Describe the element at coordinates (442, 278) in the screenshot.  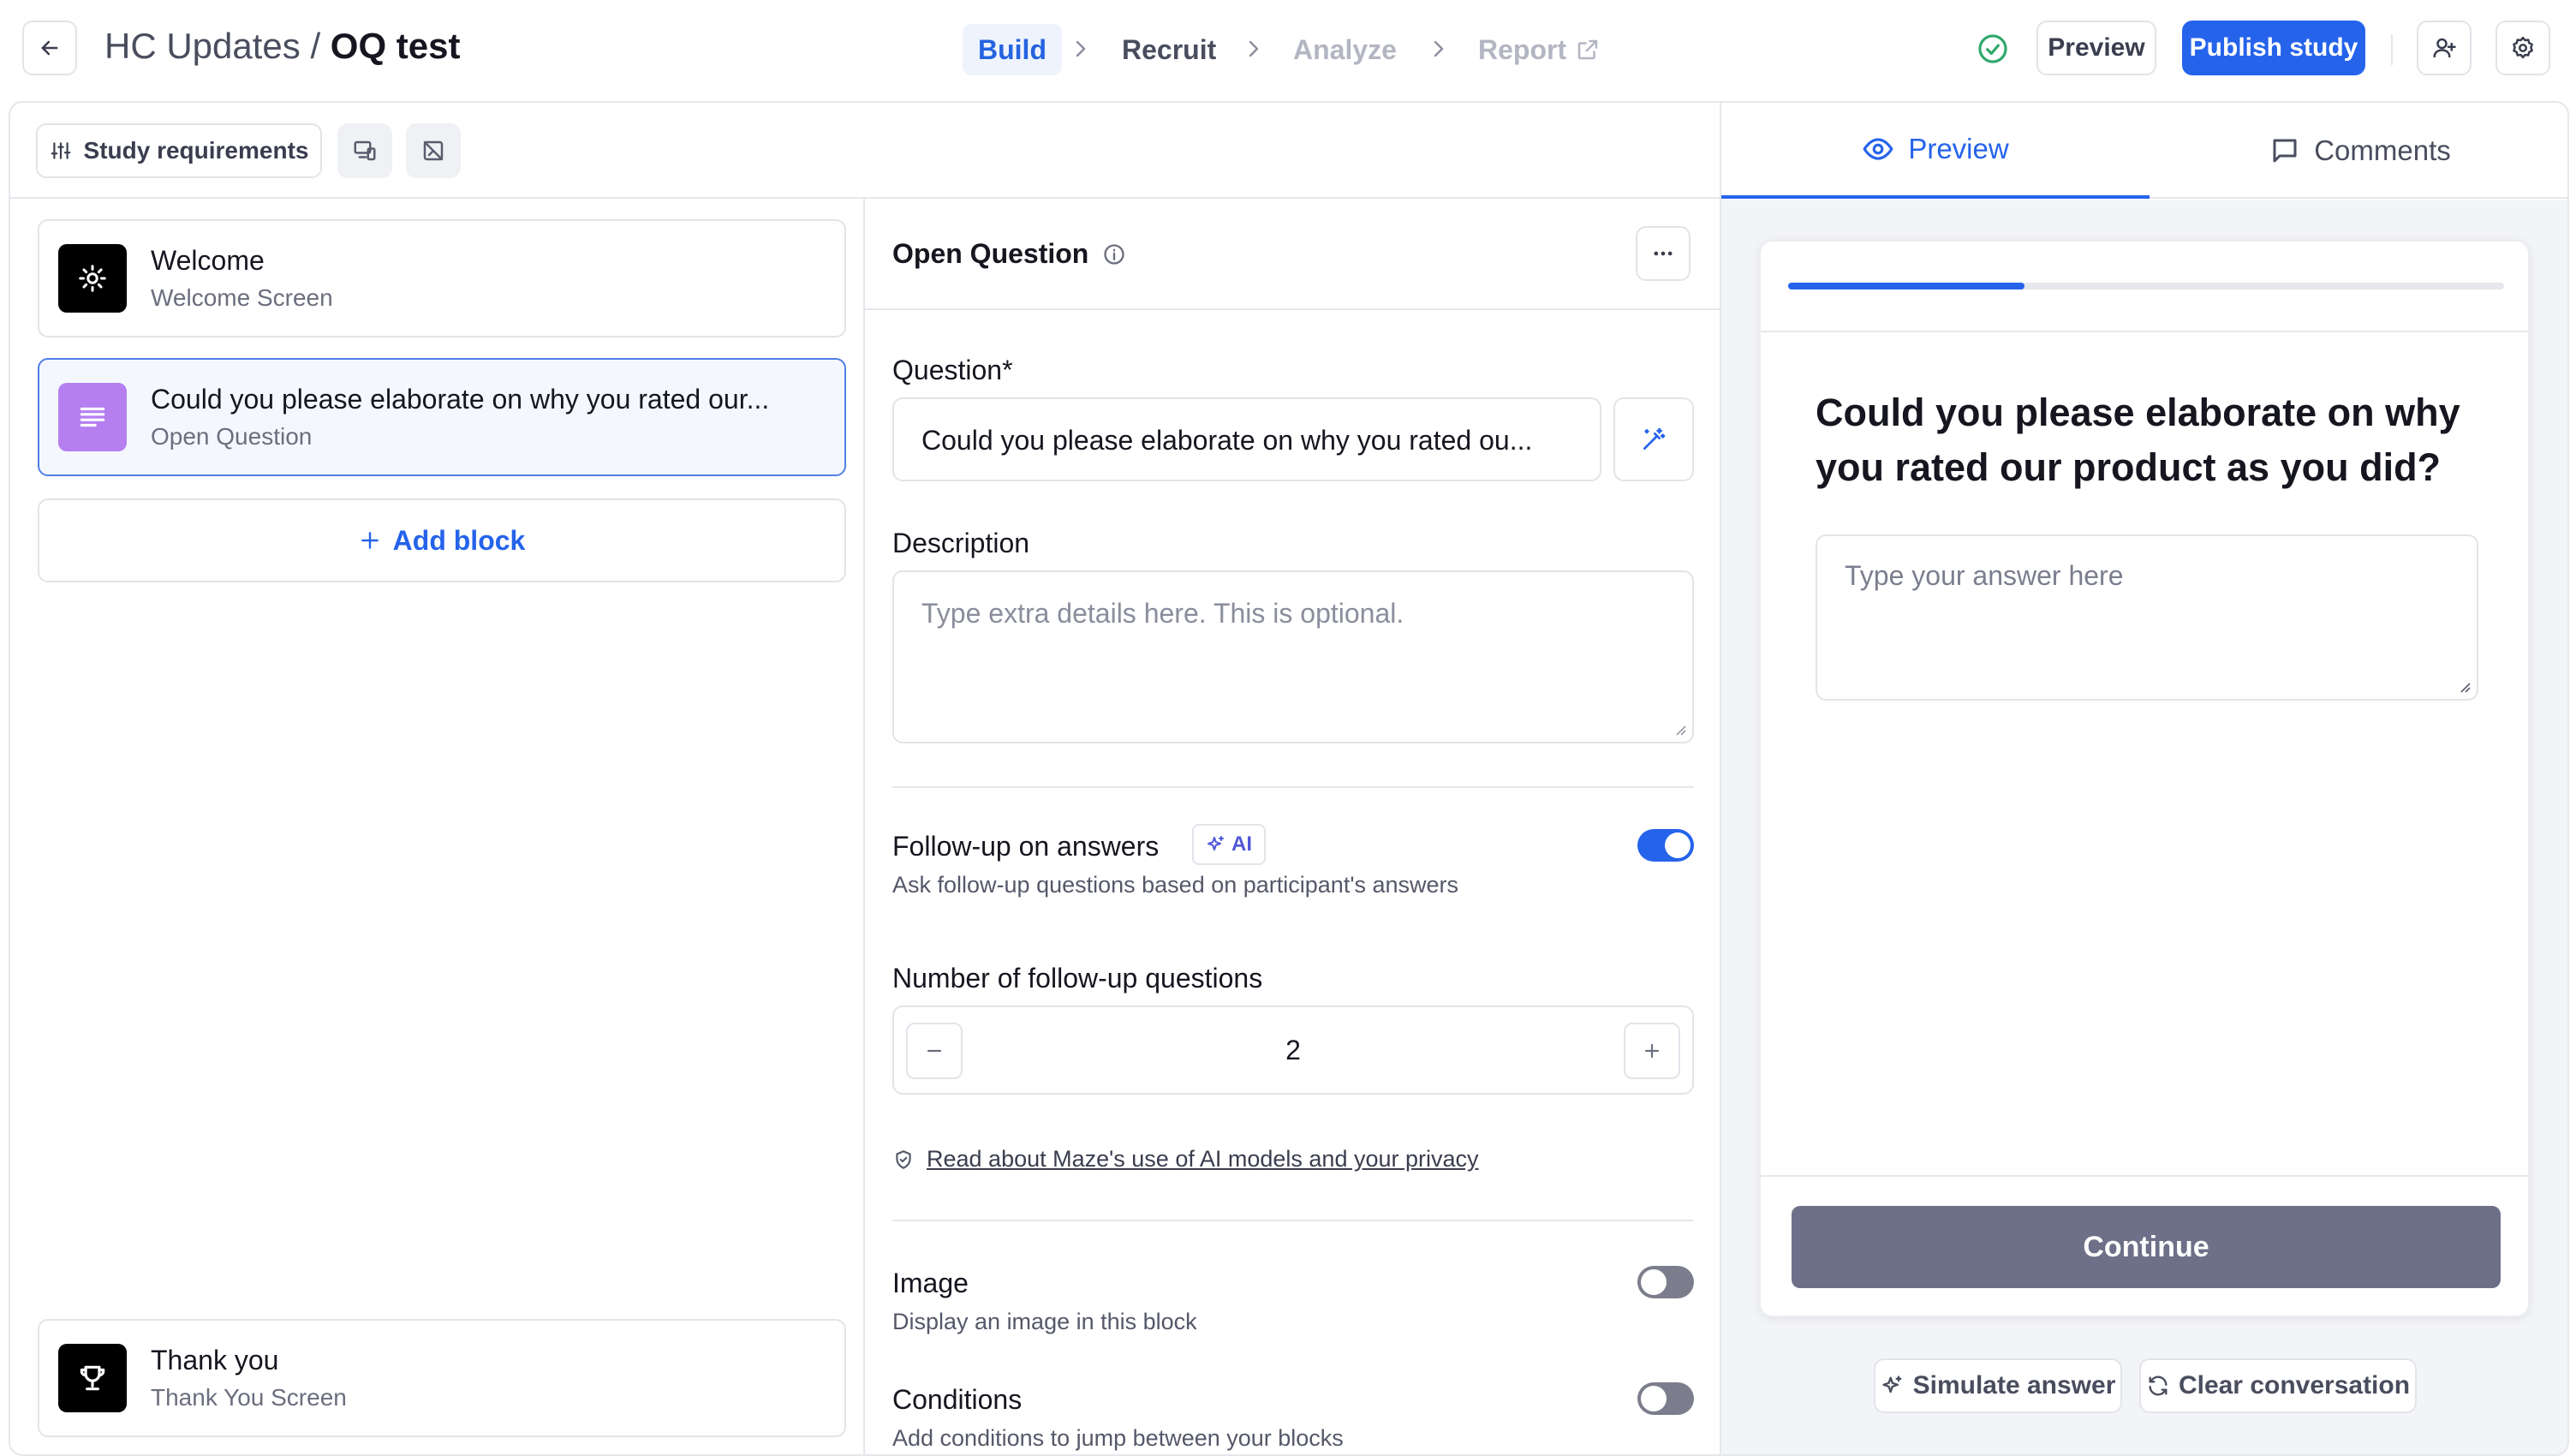
I see `block-welcome: Welcome Welcome Screen` at that location.